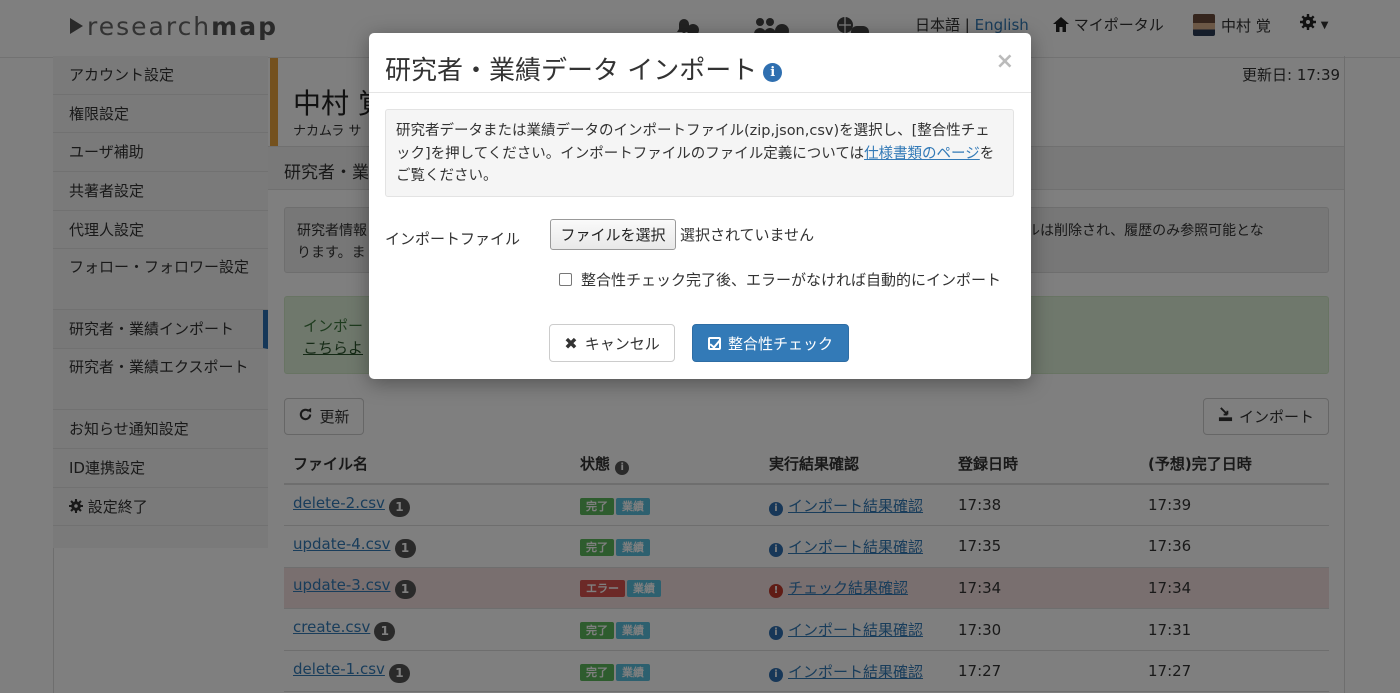 The height and width of the screenshot is (693, 1400). What do you see at coordinates (565, 279) in the screenshot?
I see `auto-import-checkbox` at bounding box center [565, 279].